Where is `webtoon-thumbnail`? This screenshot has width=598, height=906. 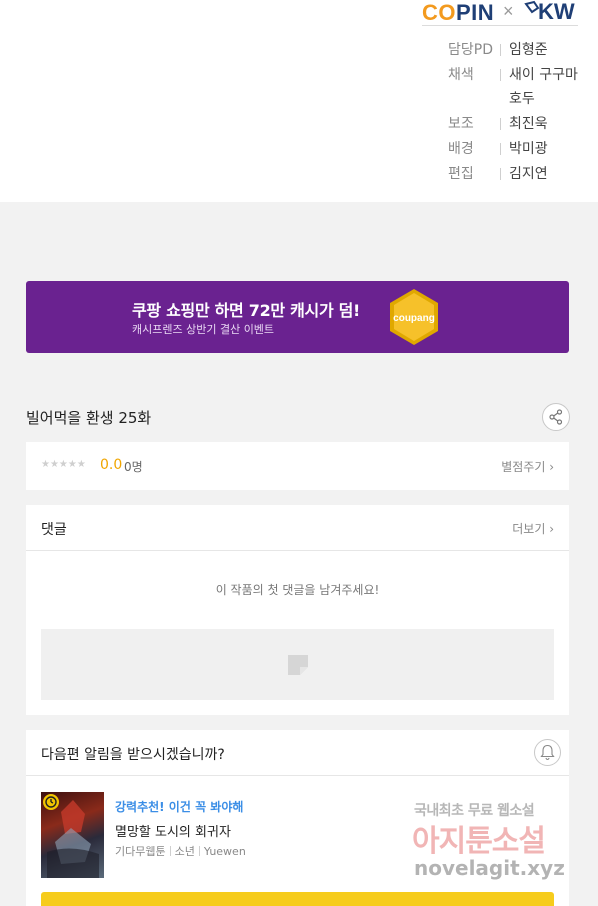 webtoon-thumbnail is located at coordinates (72, 835).